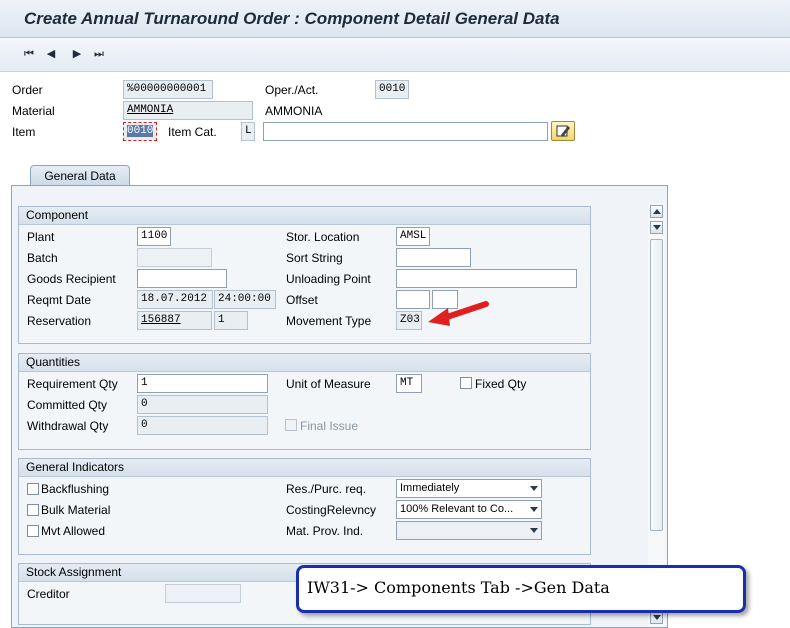 The image size is (790, 628). I want to click on sort-string-field, so click(433, 257).